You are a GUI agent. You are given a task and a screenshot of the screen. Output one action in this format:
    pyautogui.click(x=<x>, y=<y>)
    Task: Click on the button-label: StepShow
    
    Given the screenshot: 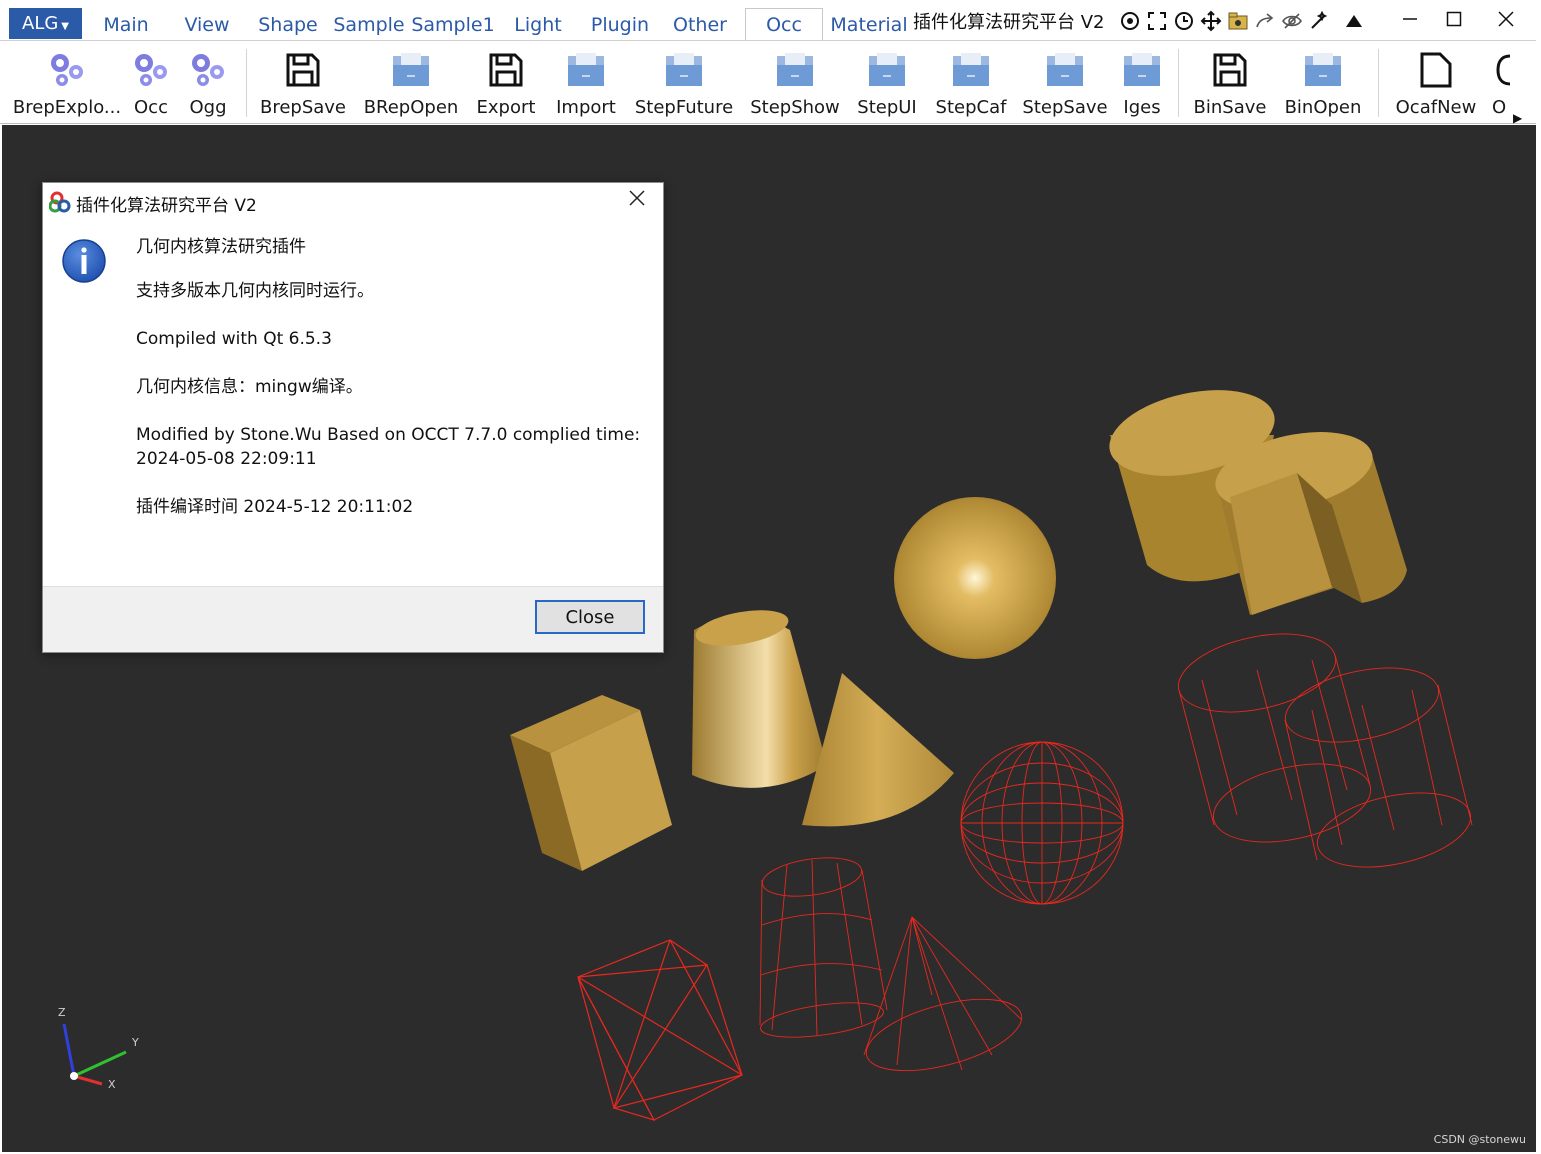 What is the action you would take?
    pyautogui.click(x=795, y=107)
    